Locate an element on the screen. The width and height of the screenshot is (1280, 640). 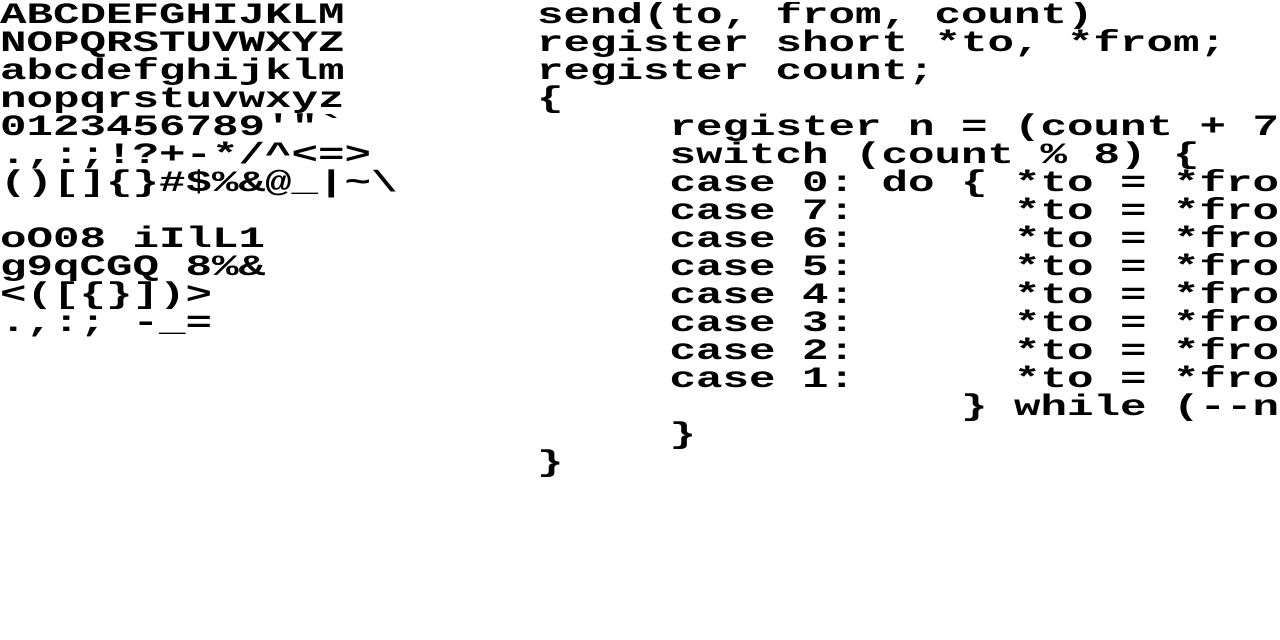
code-line: case 4: *to = *fro is located at coordinates (908, 296).